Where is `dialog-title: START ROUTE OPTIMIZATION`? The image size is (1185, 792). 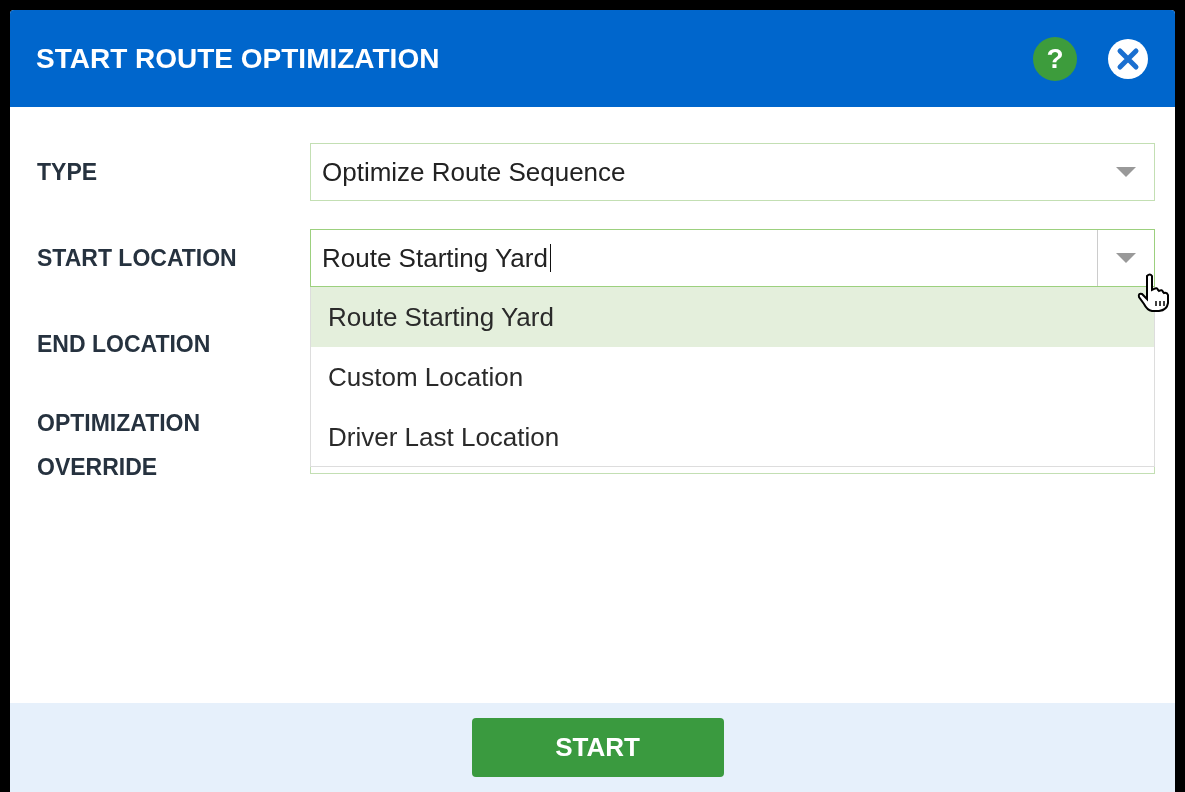
dialog-title: START ROUTE OPTIMIZATION is located at coordinates (238, 58).